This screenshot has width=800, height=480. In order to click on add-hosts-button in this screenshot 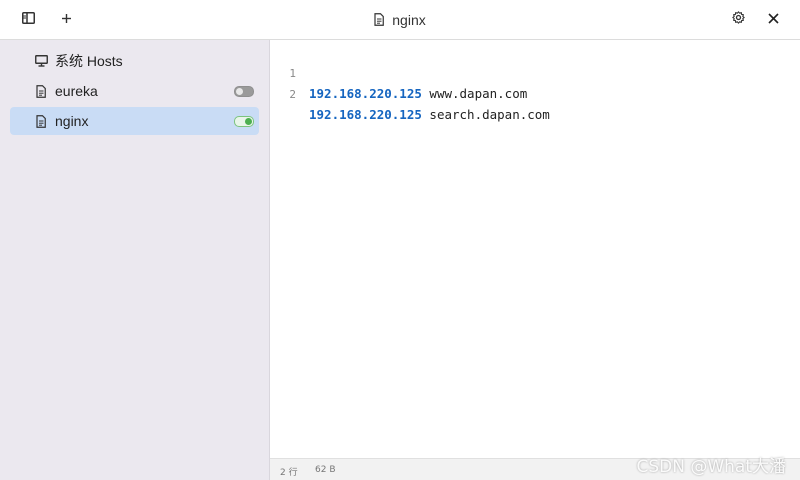, I will do `click(66, 20)`.